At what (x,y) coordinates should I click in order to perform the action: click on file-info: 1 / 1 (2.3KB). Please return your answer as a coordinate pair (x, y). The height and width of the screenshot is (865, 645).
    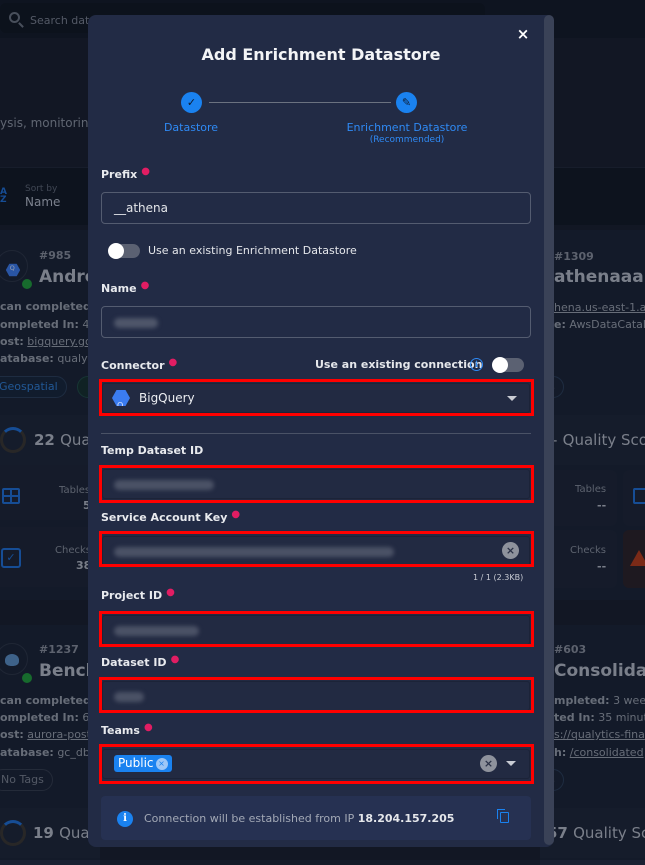
    Looking at the image, I should click on (498, 577).